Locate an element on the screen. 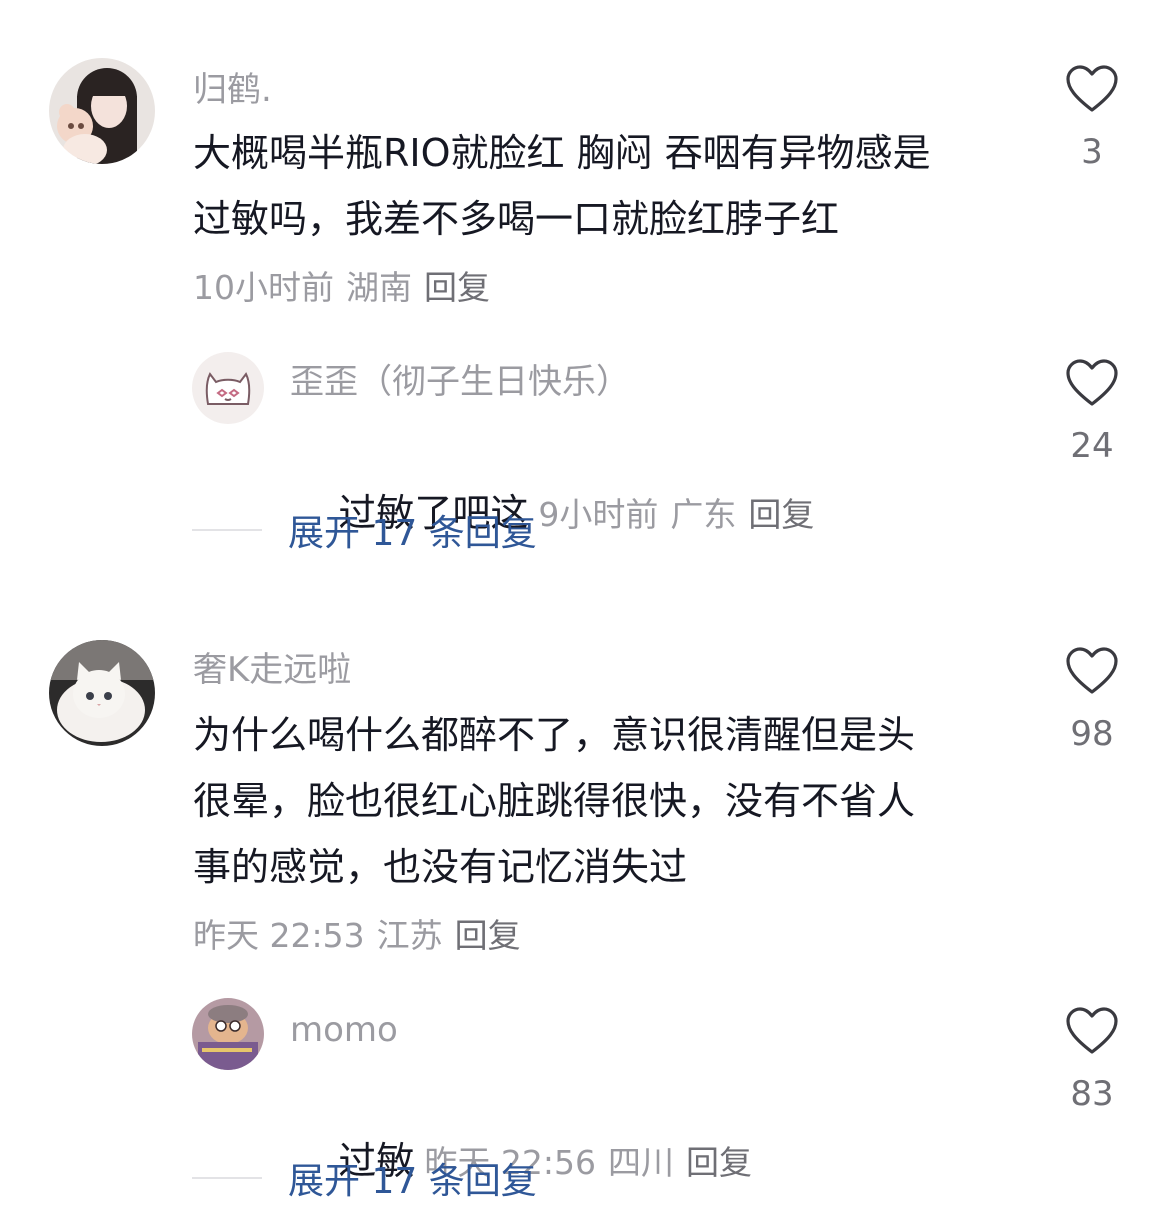 This screenshot has width=1170, height=1208. comment-text-line: 事的感觉，也没有记忆消失过 is located at coordinates (440, 867).